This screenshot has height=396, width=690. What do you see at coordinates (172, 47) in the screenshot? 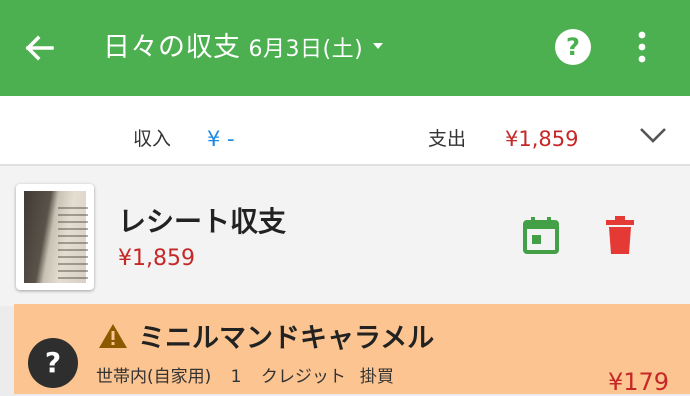
I see `title-text: 日々の収支` at bounding box center [172, 47].